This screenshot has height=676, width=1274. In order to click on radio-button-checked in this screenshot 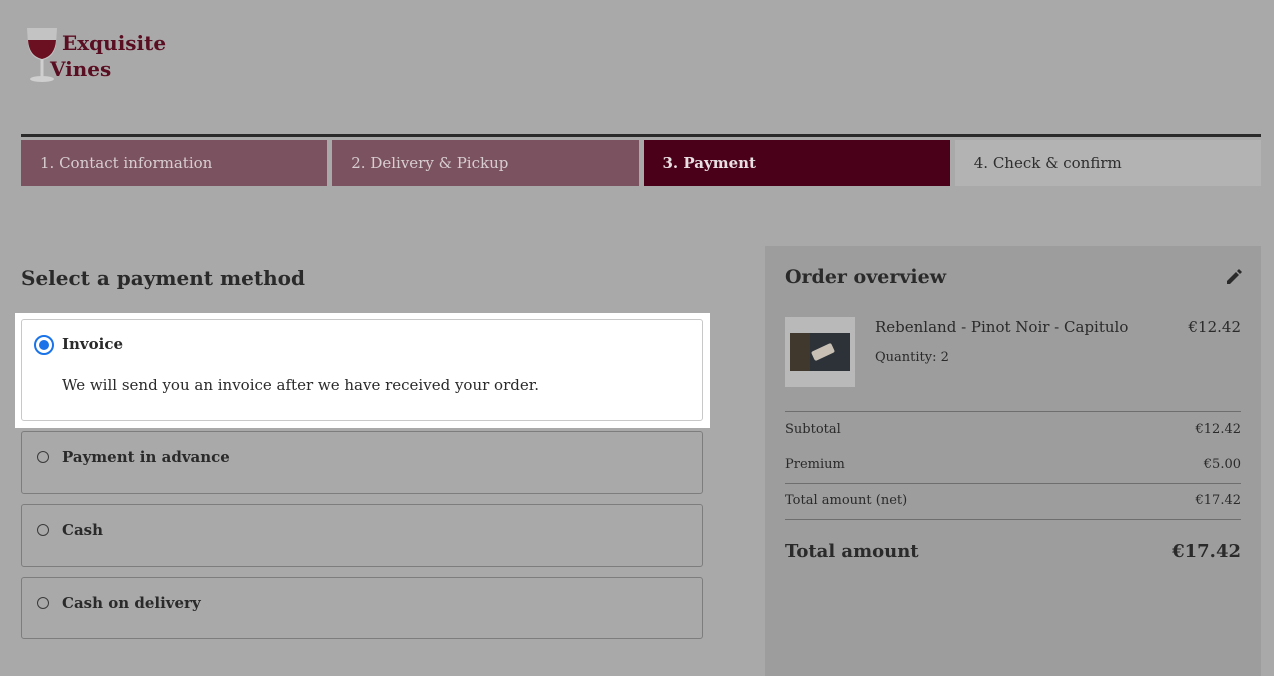, I will do `click(44, 345)`.